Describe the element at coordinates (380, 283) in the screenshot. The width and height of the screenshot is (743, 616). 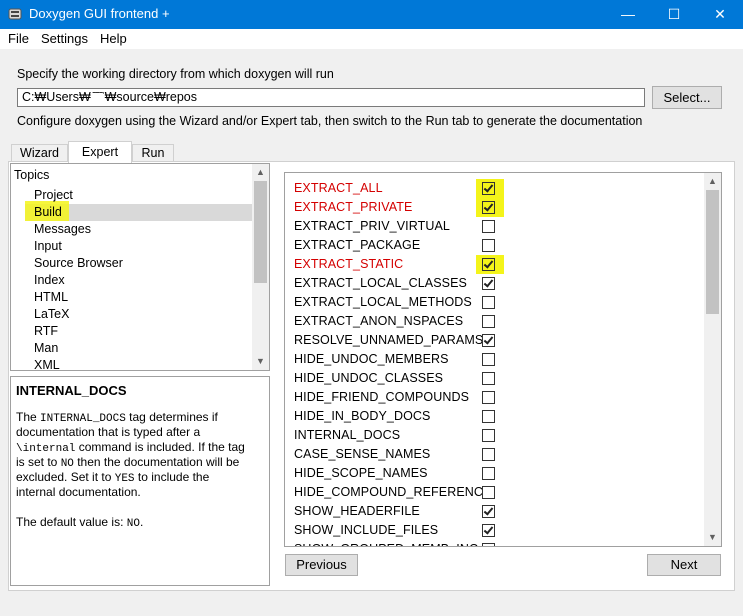
I see `option-name: EXTRACT_LOCAL_CLASSES` at that location.